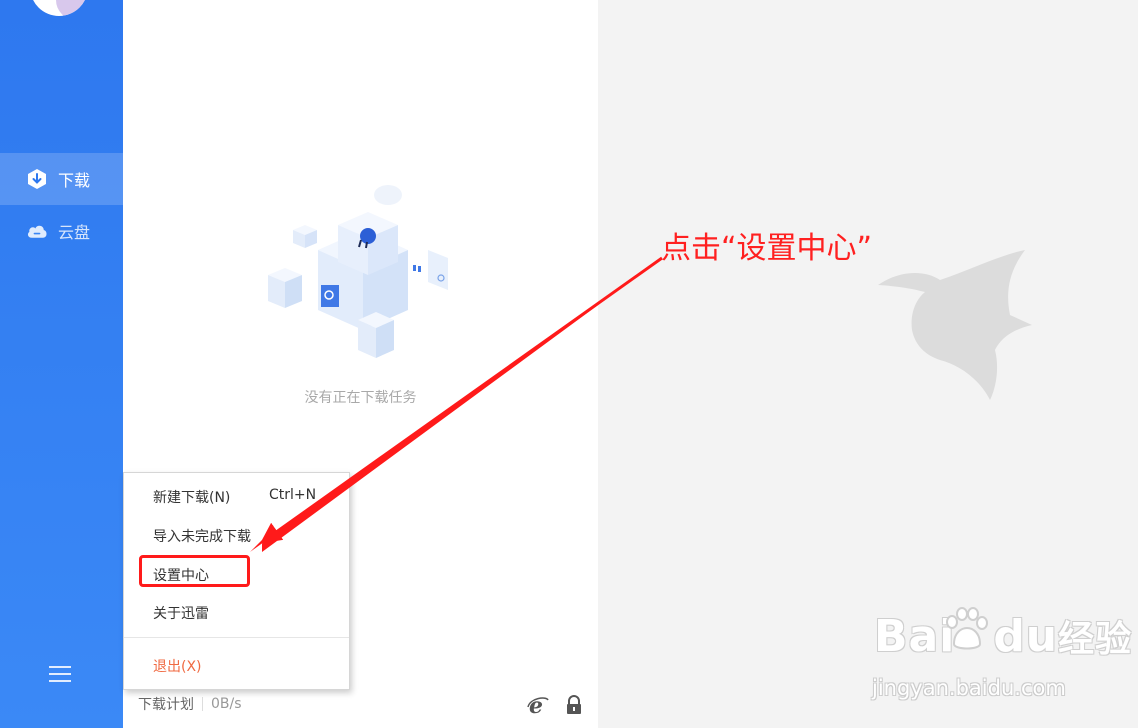 The image size is (1138, 728). What do you see at coordinates (166, 704) in the screenshot?
I see `download-plan-button: 下载计划` at bounding box center [166, 704].